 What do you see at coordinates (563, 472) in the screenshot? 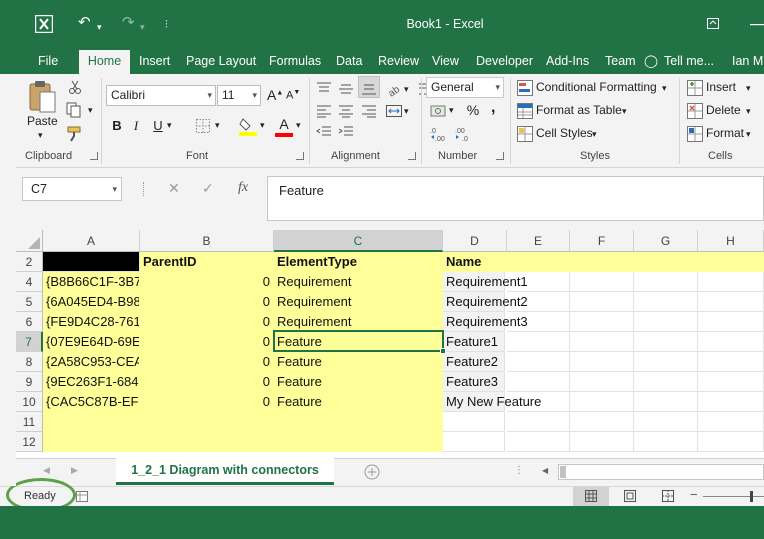
I see `horizontal-scrollbar-thumb` at bounding box center [563, 472].